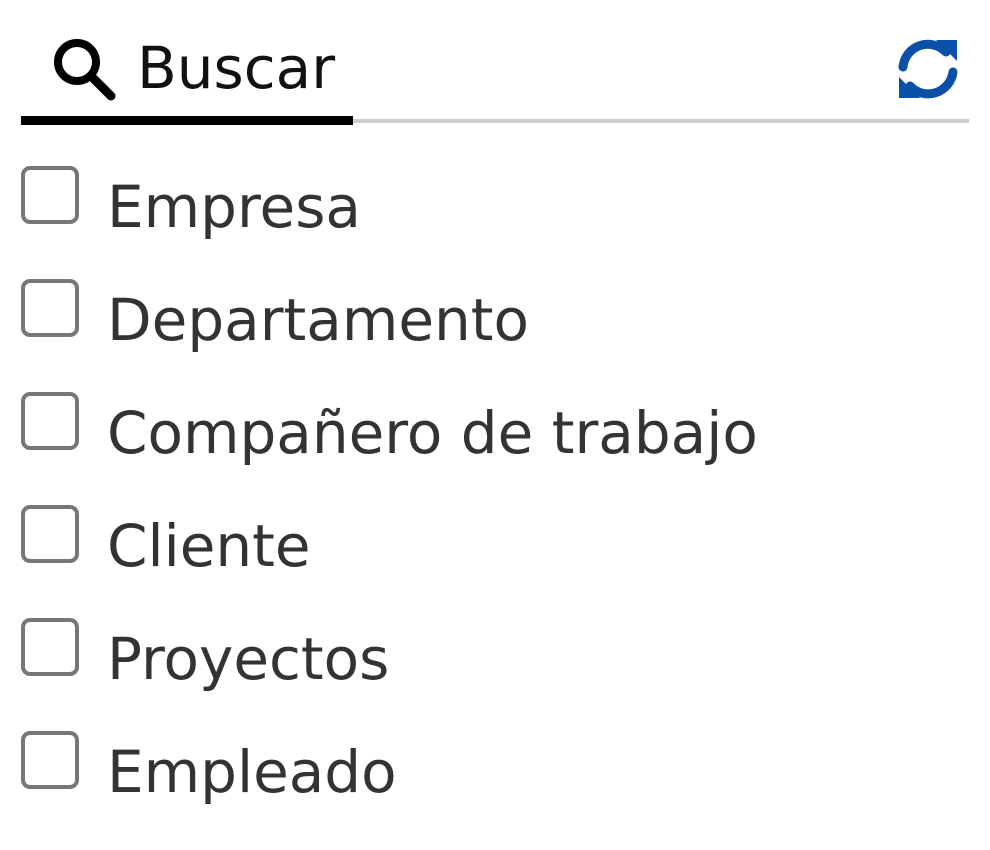 The height and width of the screenshot is (850, 990). I want to click on filter-option-label: Empleado, so click(252, 772).